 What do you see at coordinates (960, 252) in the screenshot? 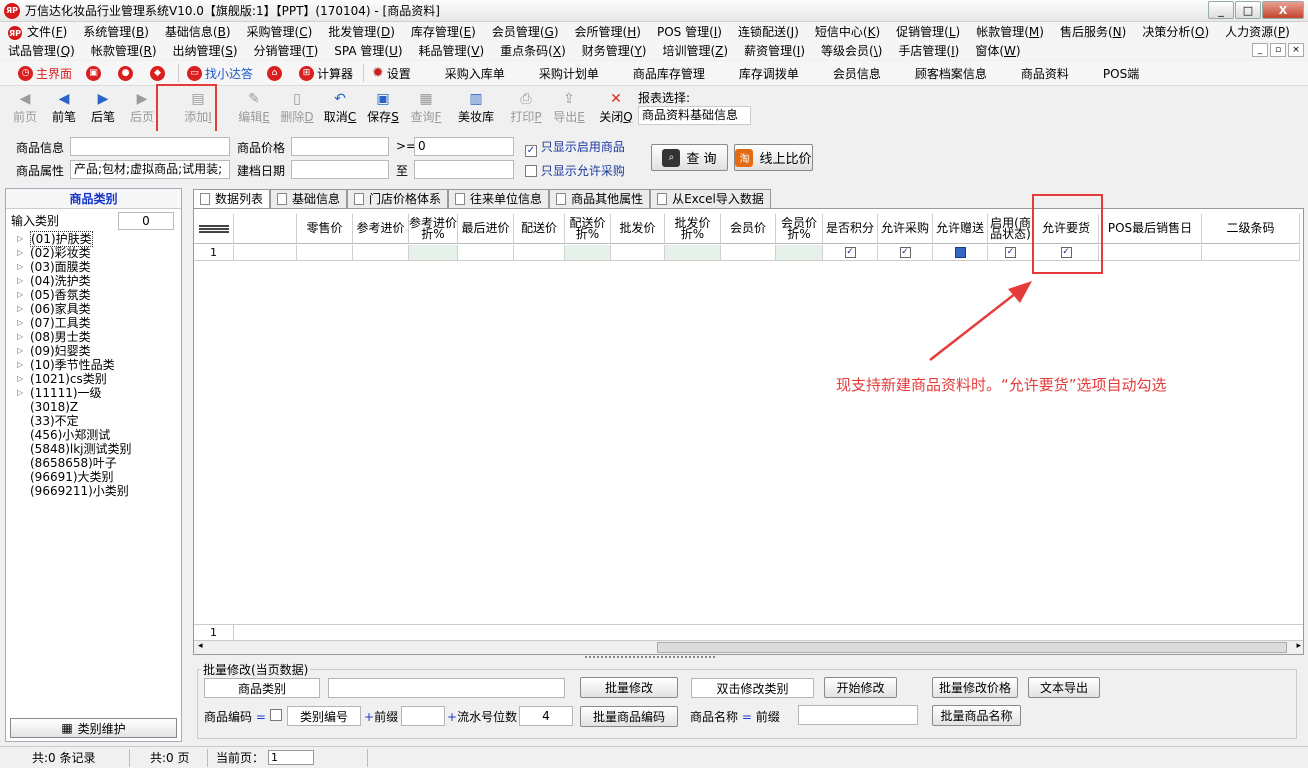
I see `cell-checkbox` at bounding box center [960, 252].